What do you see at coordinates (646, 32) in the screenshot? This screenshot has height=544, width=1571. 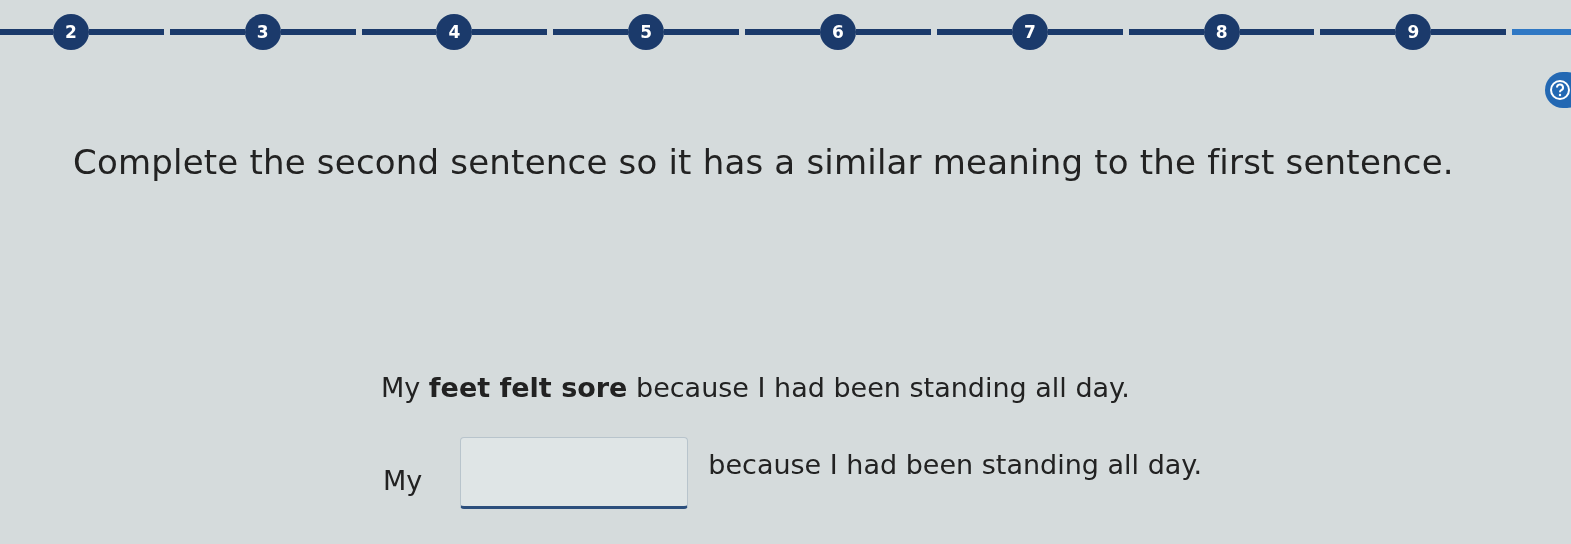 I see `step-number: 5` at bounding box center [646, 32].